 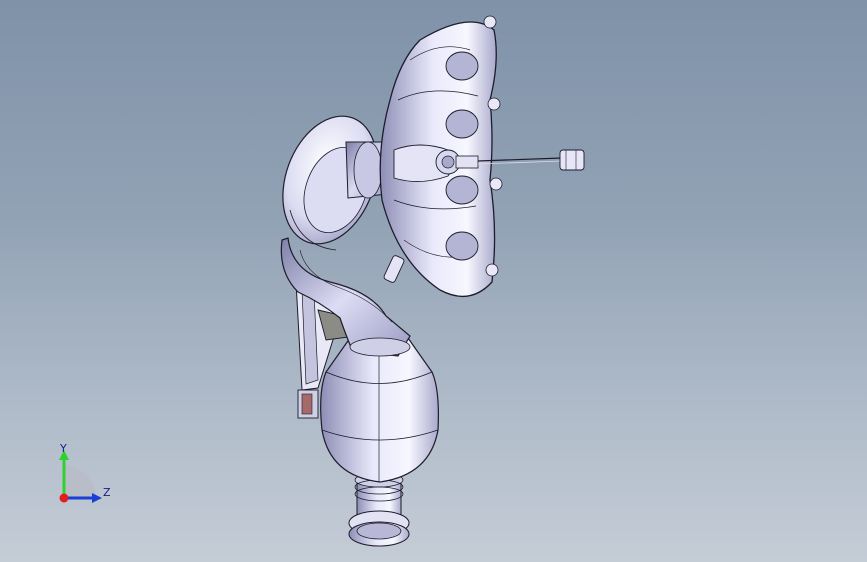 What do you see at coordinates (64, 498) in the screenshot?
I see `x-axis-dot-icon` at bounding box center [64, 498].